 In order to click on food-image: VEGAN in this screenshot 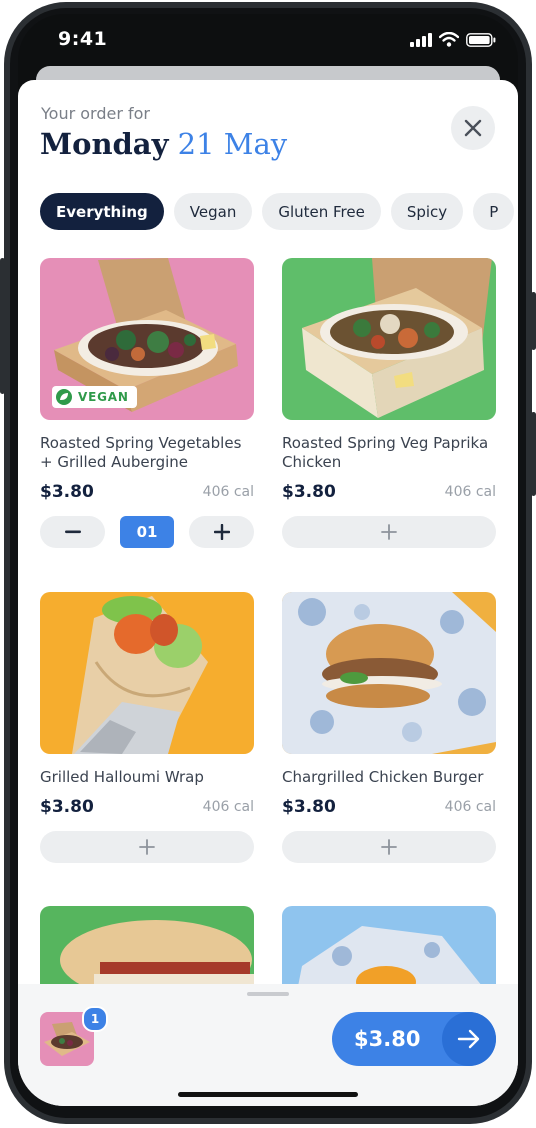, I will do `click(147, 339)`.